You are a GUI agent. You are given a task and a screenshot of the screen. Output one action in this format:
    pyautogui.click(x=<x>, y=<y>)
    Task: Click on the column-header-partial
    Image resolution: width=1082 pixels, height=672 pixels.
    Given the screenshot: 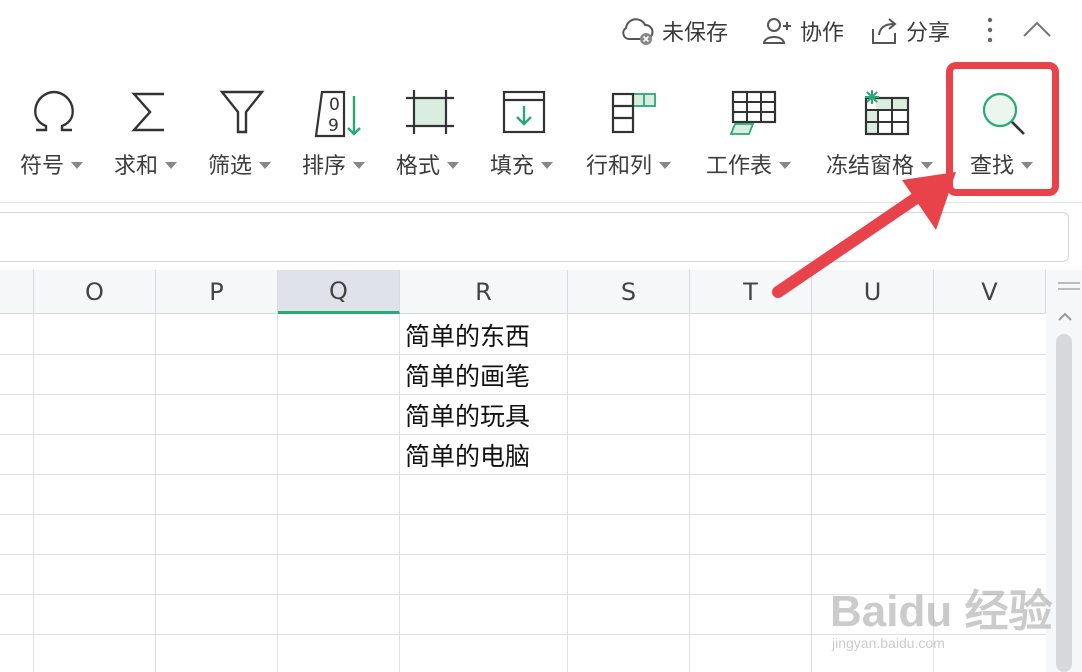 What is the action you would take?
    pyautogui.click(x=17, y=292)
    